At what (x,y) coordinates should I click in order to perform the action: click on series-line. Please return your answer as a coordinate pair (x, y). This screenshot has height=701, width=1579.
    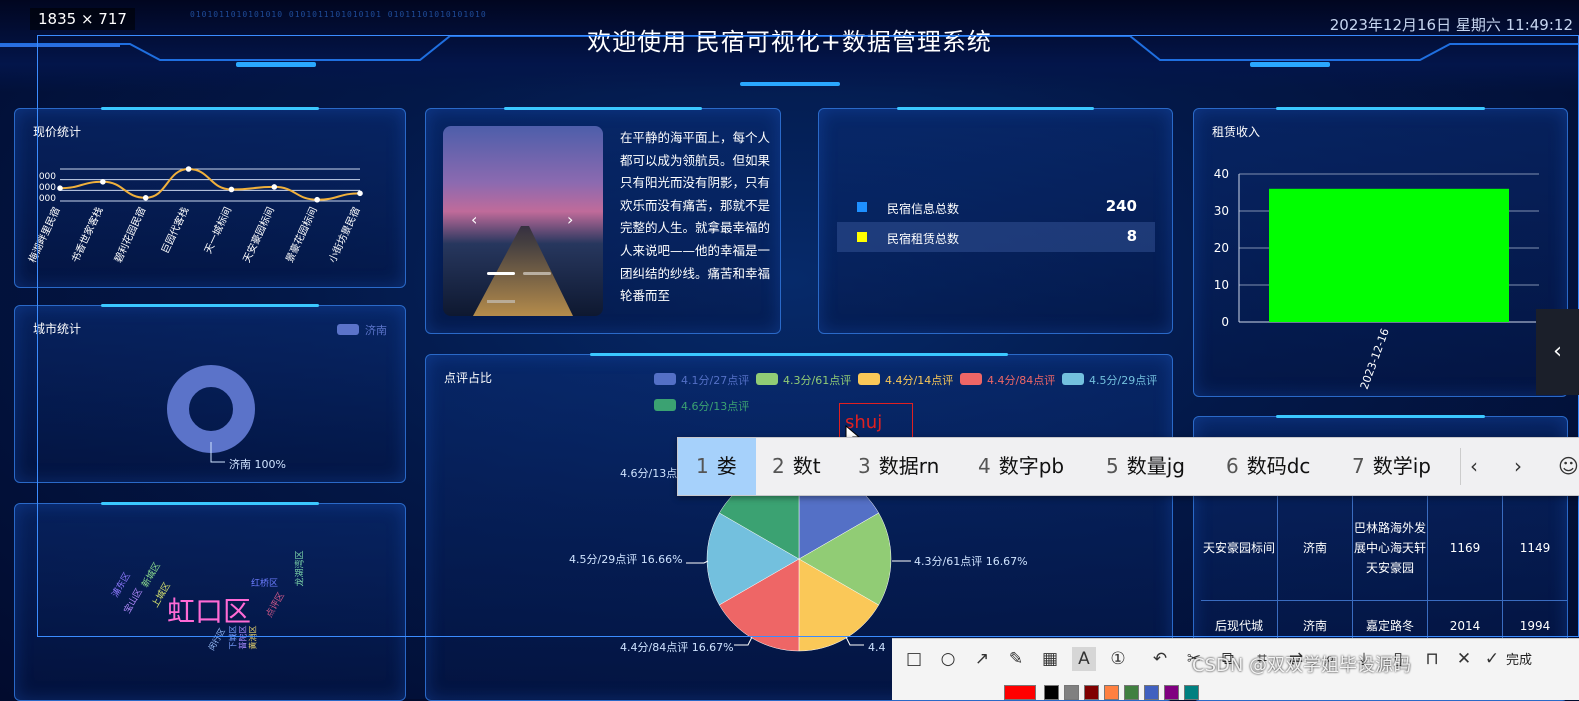
    Looking at the image, I should click on (210, 184).